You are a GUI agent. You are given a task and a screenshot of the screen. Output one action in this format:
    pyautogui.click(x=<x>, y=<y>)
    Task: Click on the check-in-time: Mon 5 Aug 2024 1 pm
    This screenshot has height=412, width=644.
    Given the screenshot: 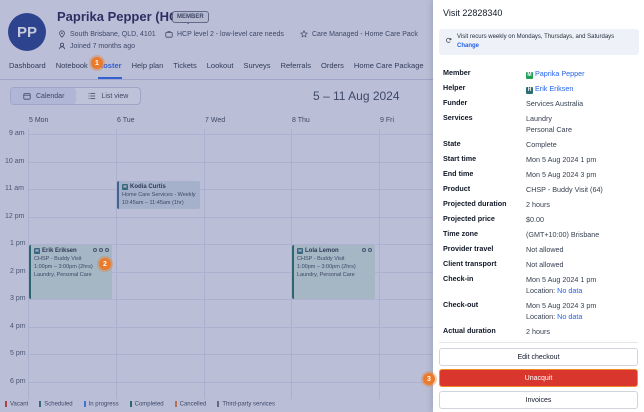 What is the action you would take?
    pyautogui.click(x=561, y=279)
    